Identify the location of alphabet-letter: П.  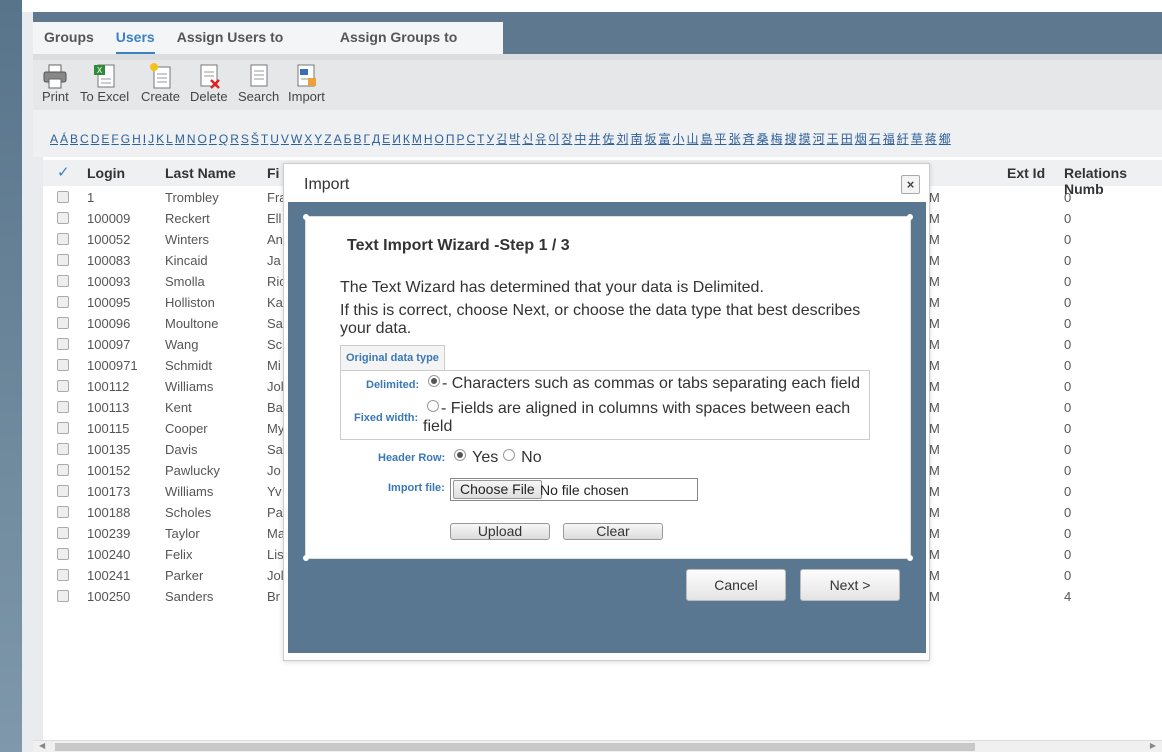
(450, 139).